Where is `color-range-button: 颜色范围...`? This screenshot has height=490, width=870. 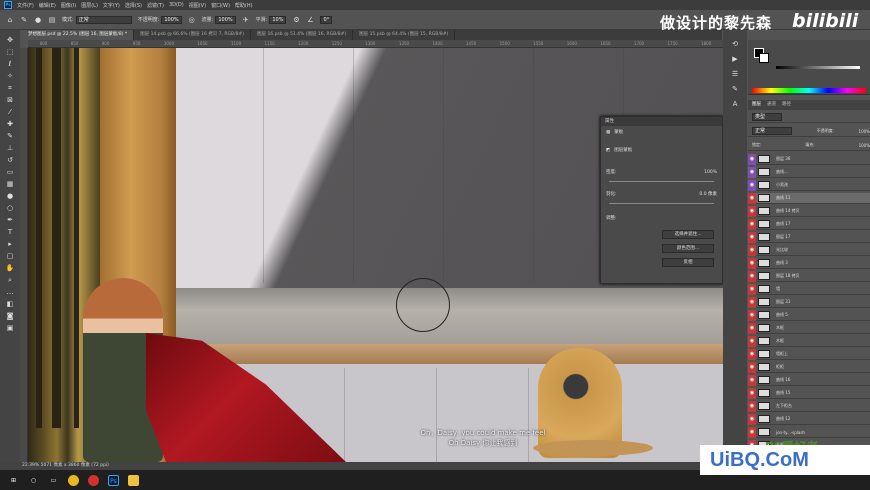
color-range-button: 颜色范围... is located at coordinates (688, 248).